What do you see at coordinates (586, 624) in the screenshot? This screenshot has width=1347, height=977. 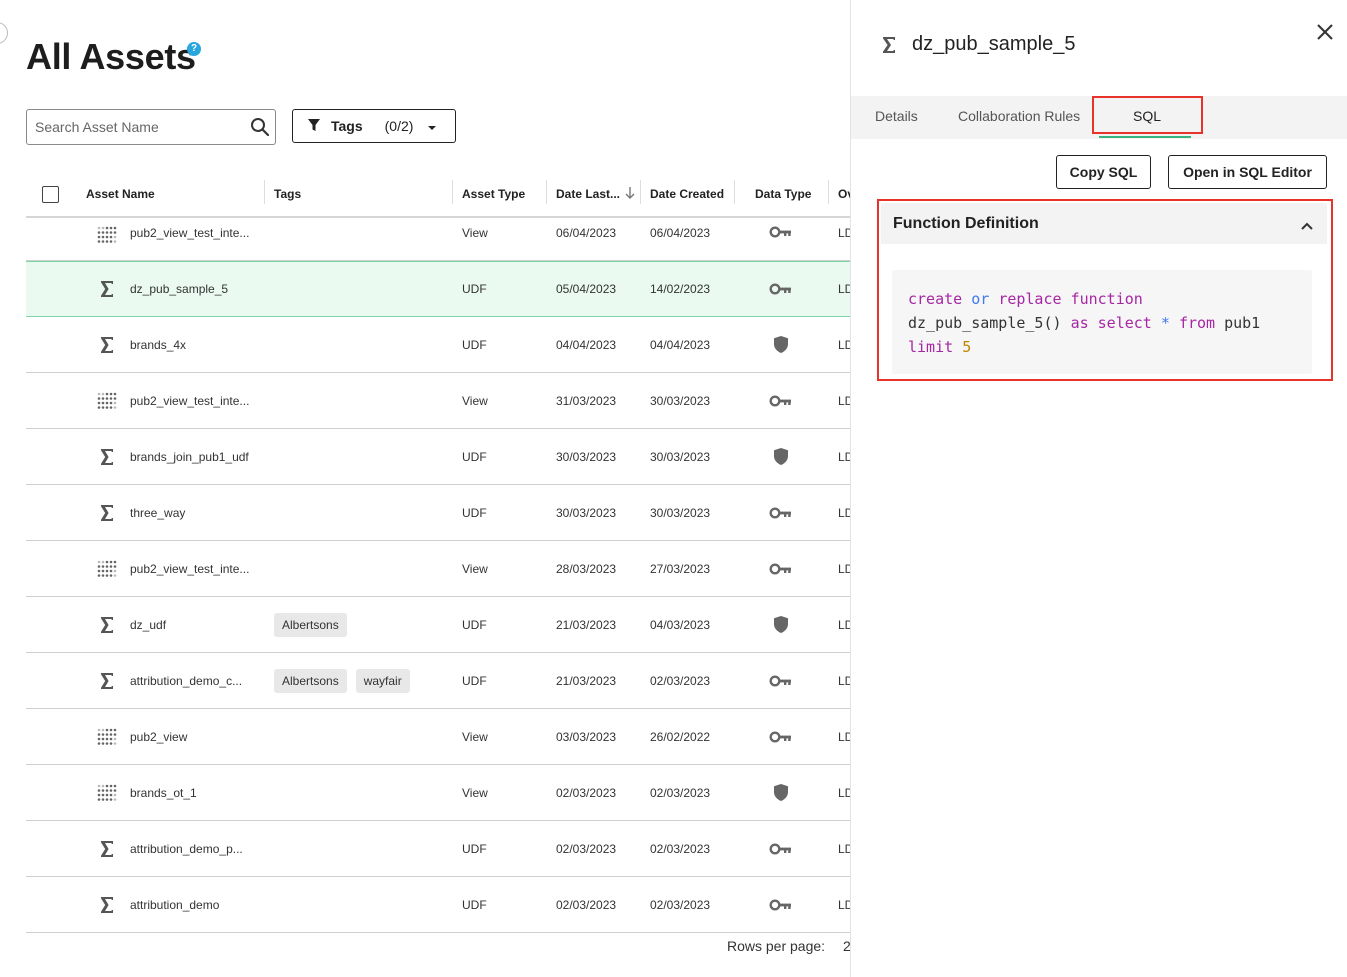 I see `date-last-modified: 21/03/2023` at bounding box center [586, 624].